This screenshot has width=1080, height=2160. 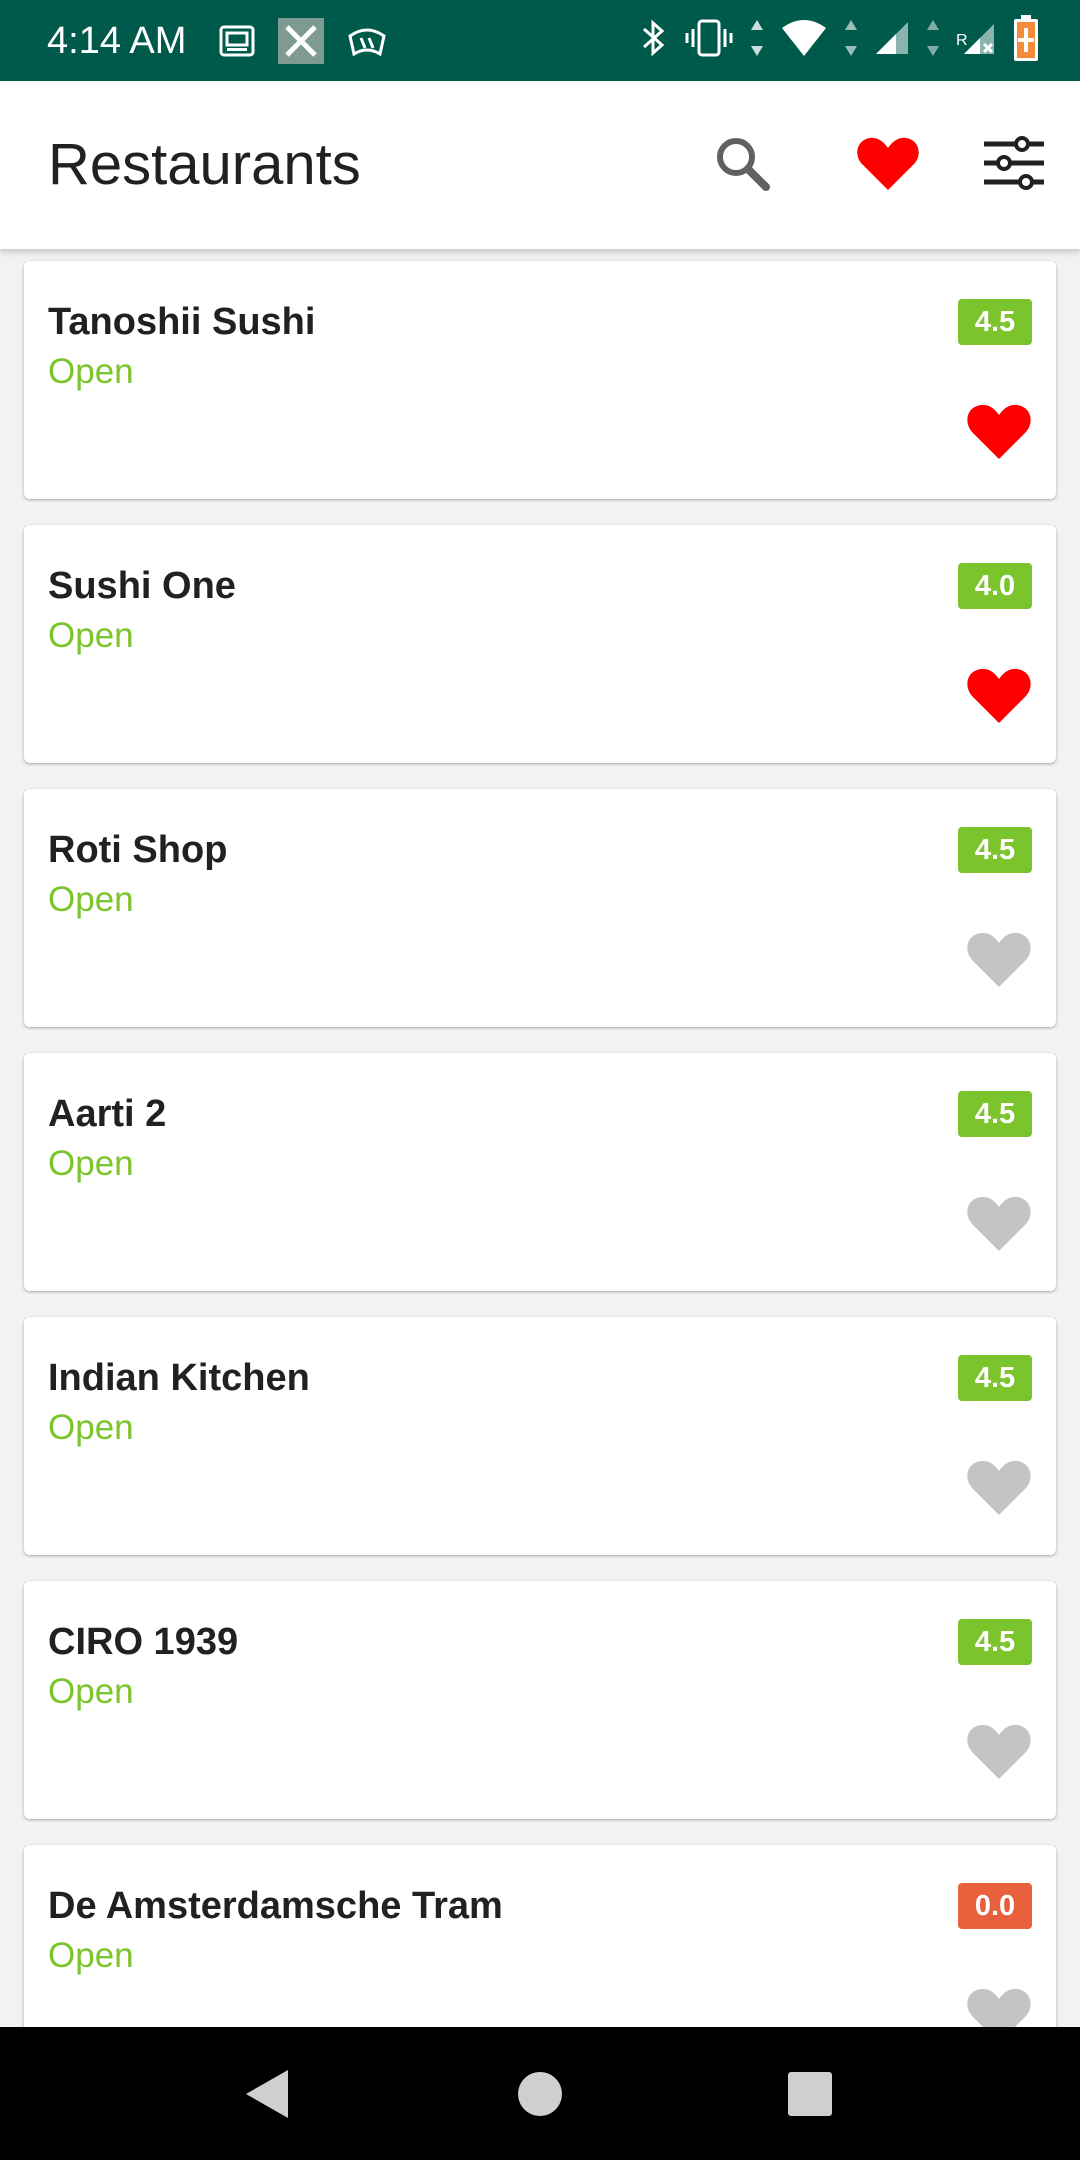 What do you see at coordinates (892, 38) in the screenshot?
I see `cell-signal-icon` at bounding box center [892, 38].